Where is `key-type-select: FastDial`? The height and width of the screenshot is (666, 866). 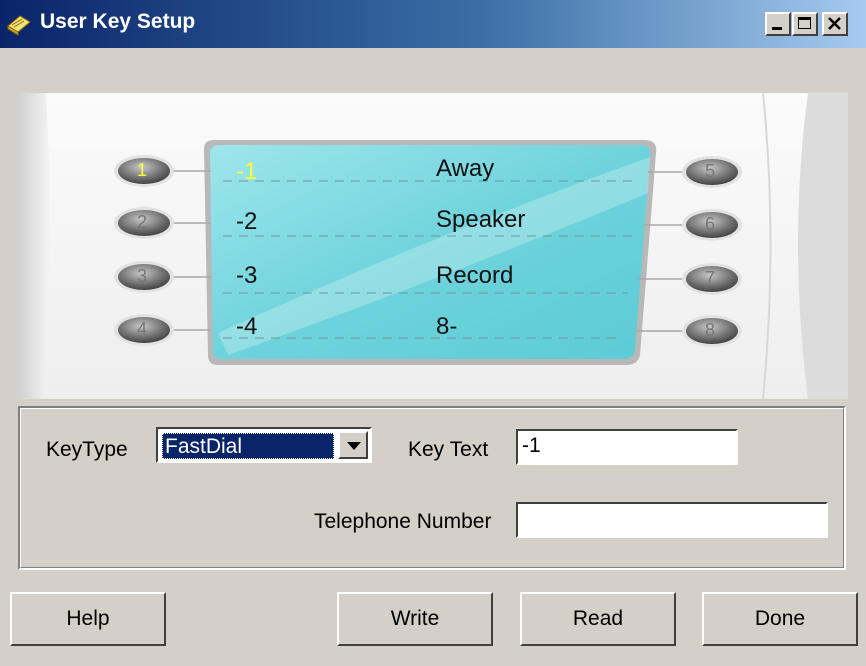 key-type-select: FastDial is located at coordinates (264, 445).